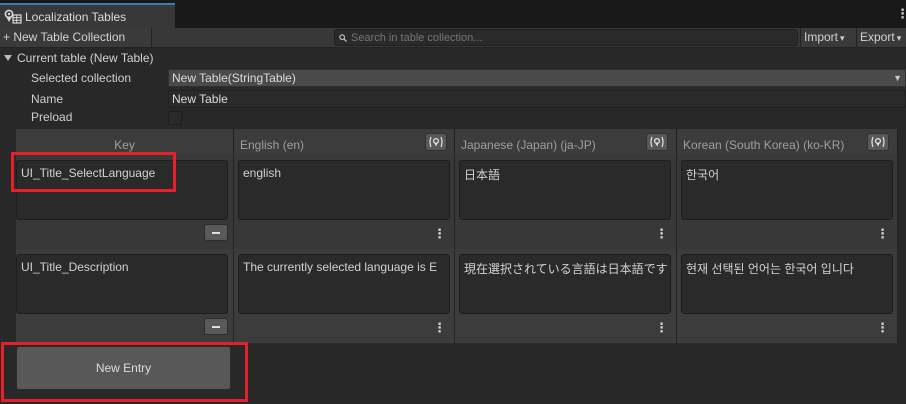 The image size is (906, 404). What do you see at coordinates (787, 142) in the screenshot?
I see `column-header-korean: Korean (South Korea) (ko-KR)` at bounding box center [787, 142].